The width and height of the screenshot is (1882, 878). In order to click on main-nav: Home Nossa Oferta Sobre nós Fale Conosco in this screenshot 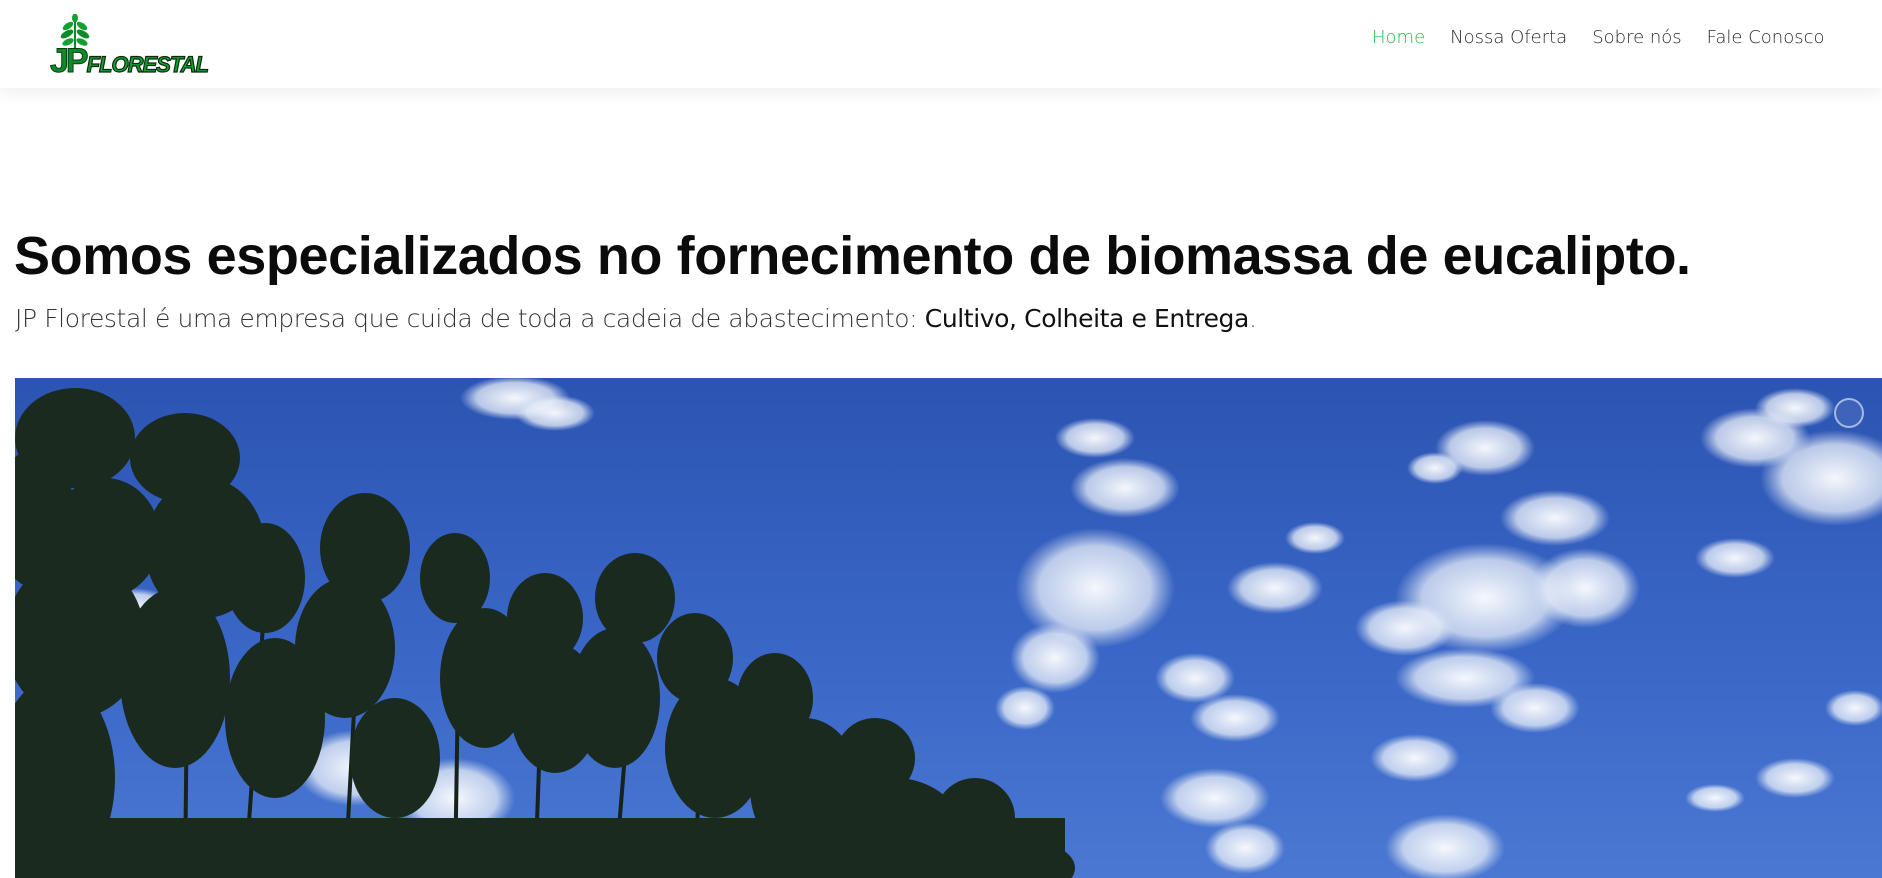, I will do `click(1598, 38)`.